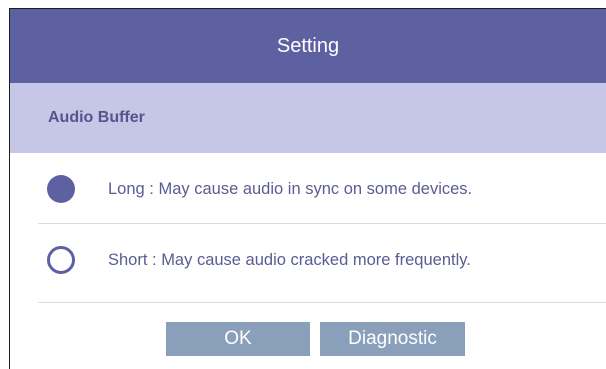 The height and width of the screenshot is (369, 606). Describe the element at coordinates (392, 339) in the screenshot. I see `diagnostic-button: Diagnostic` at that location.